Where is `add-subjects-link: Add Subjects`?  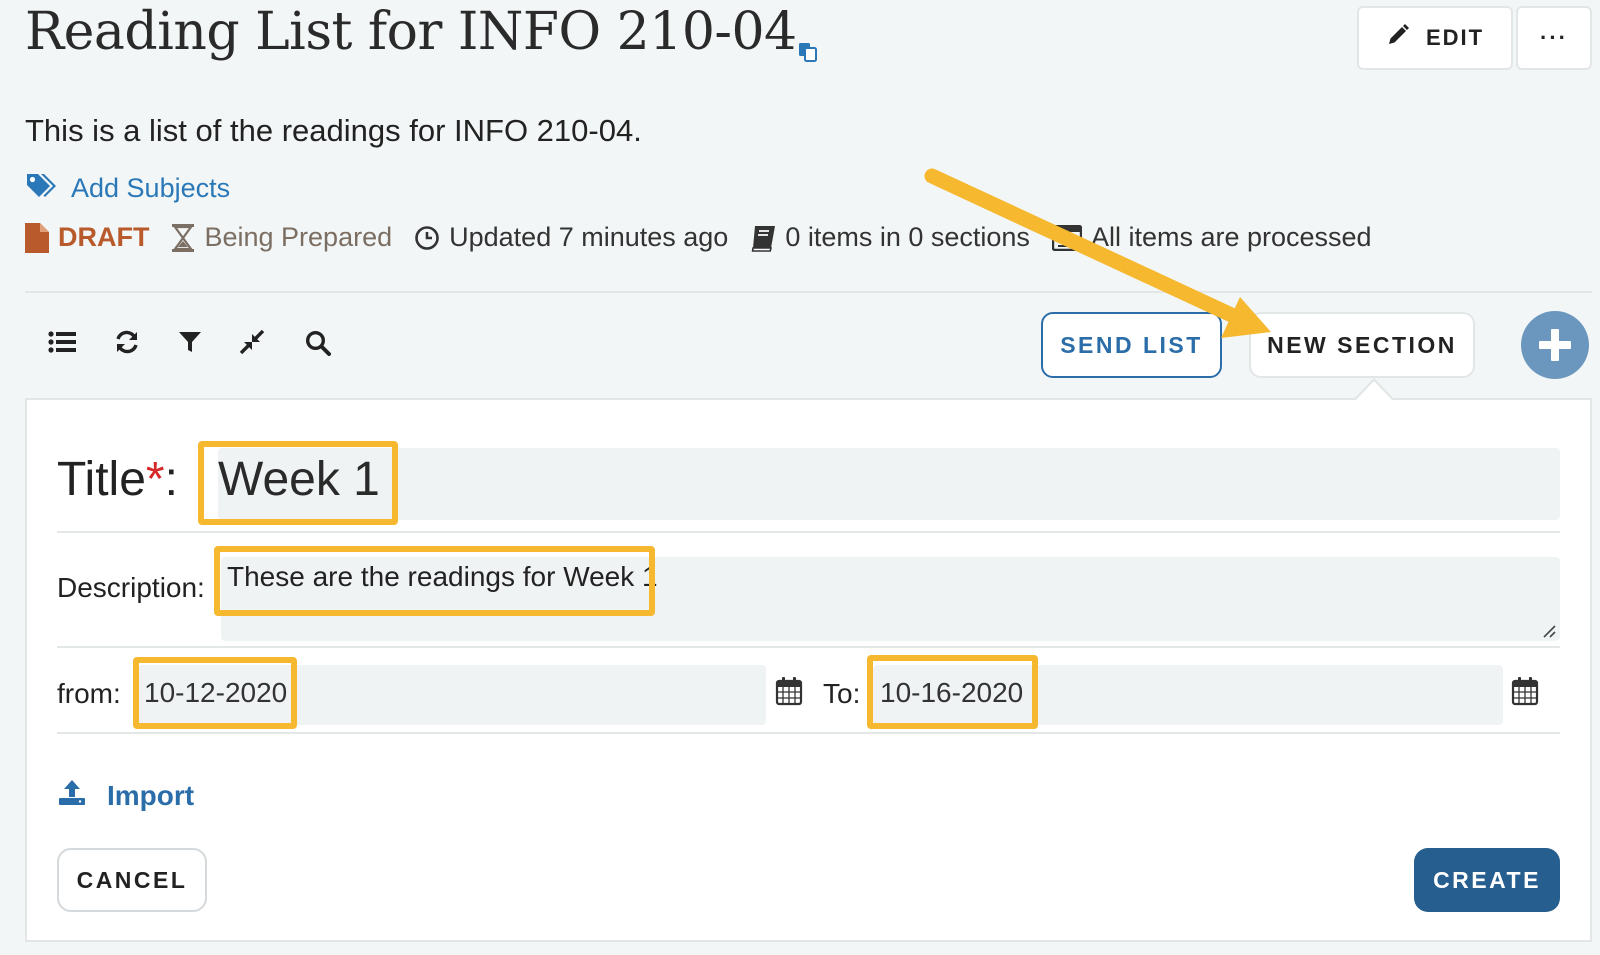
add-subjects-link: Add Subjects is located at coordinates (127, 188).